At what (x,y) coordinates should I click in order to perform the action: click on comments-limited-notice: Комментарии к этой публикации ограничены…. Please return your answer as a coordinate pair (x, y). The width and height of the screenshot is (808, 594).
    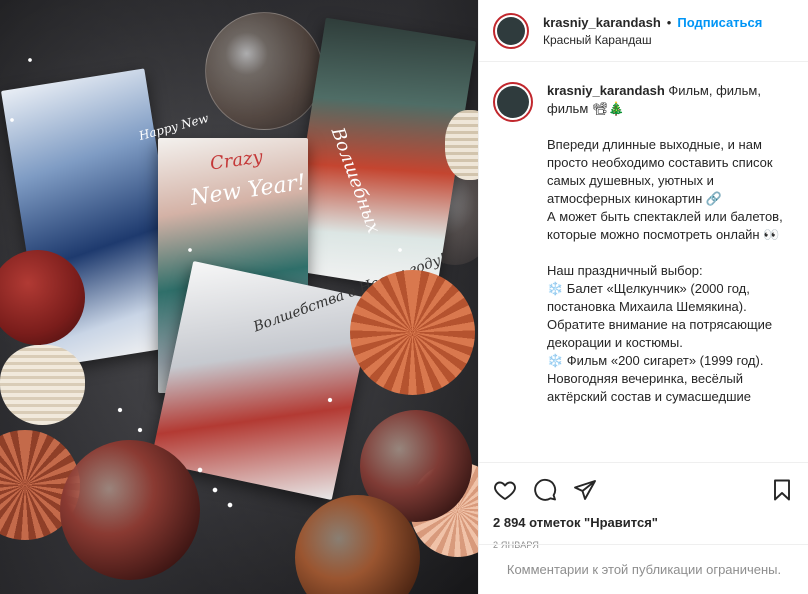
    Looking at the image, I should click on (643, 569).